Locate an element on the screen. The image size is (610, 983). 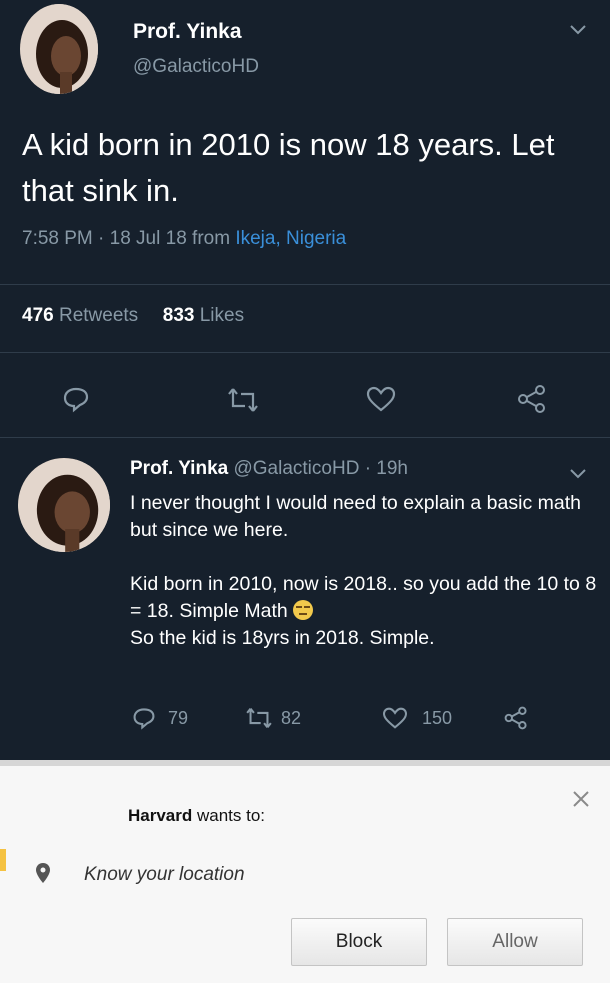
dialog-title: Harvard wants to: is located at coordinates (197, 815).